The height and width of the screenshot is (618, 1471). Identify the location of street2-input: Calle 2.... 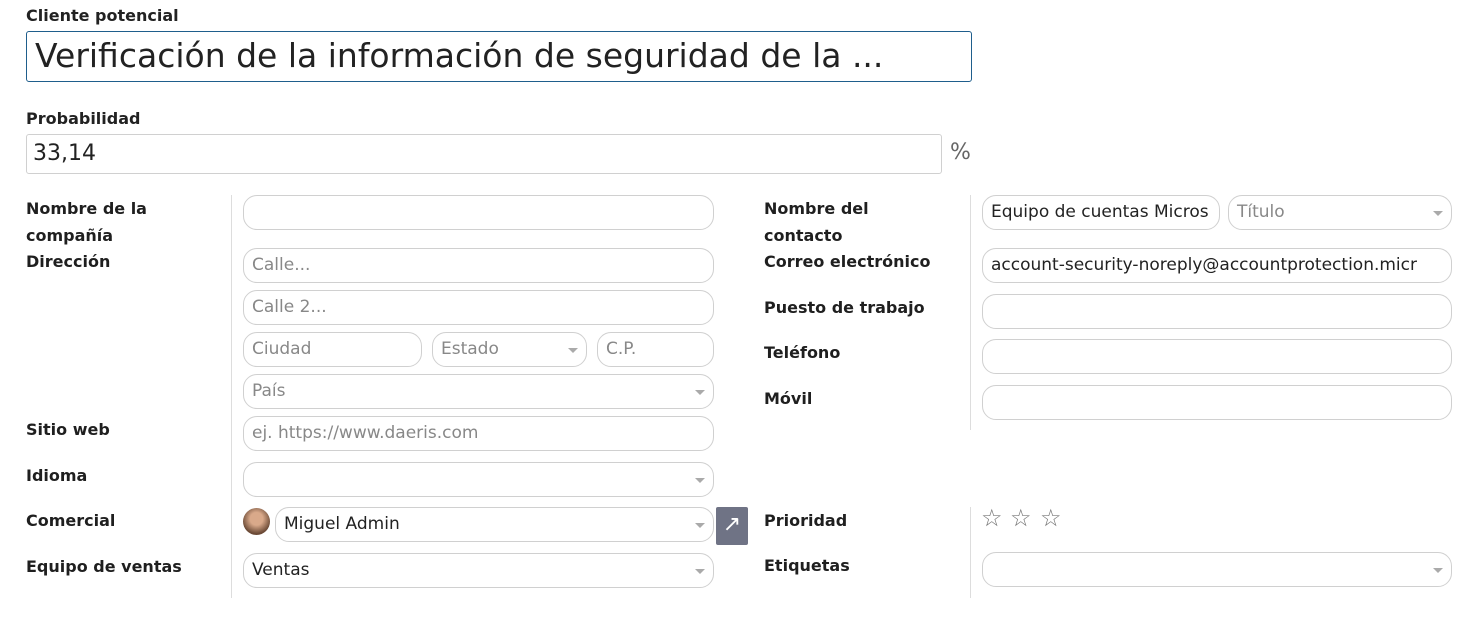
(478, 307).